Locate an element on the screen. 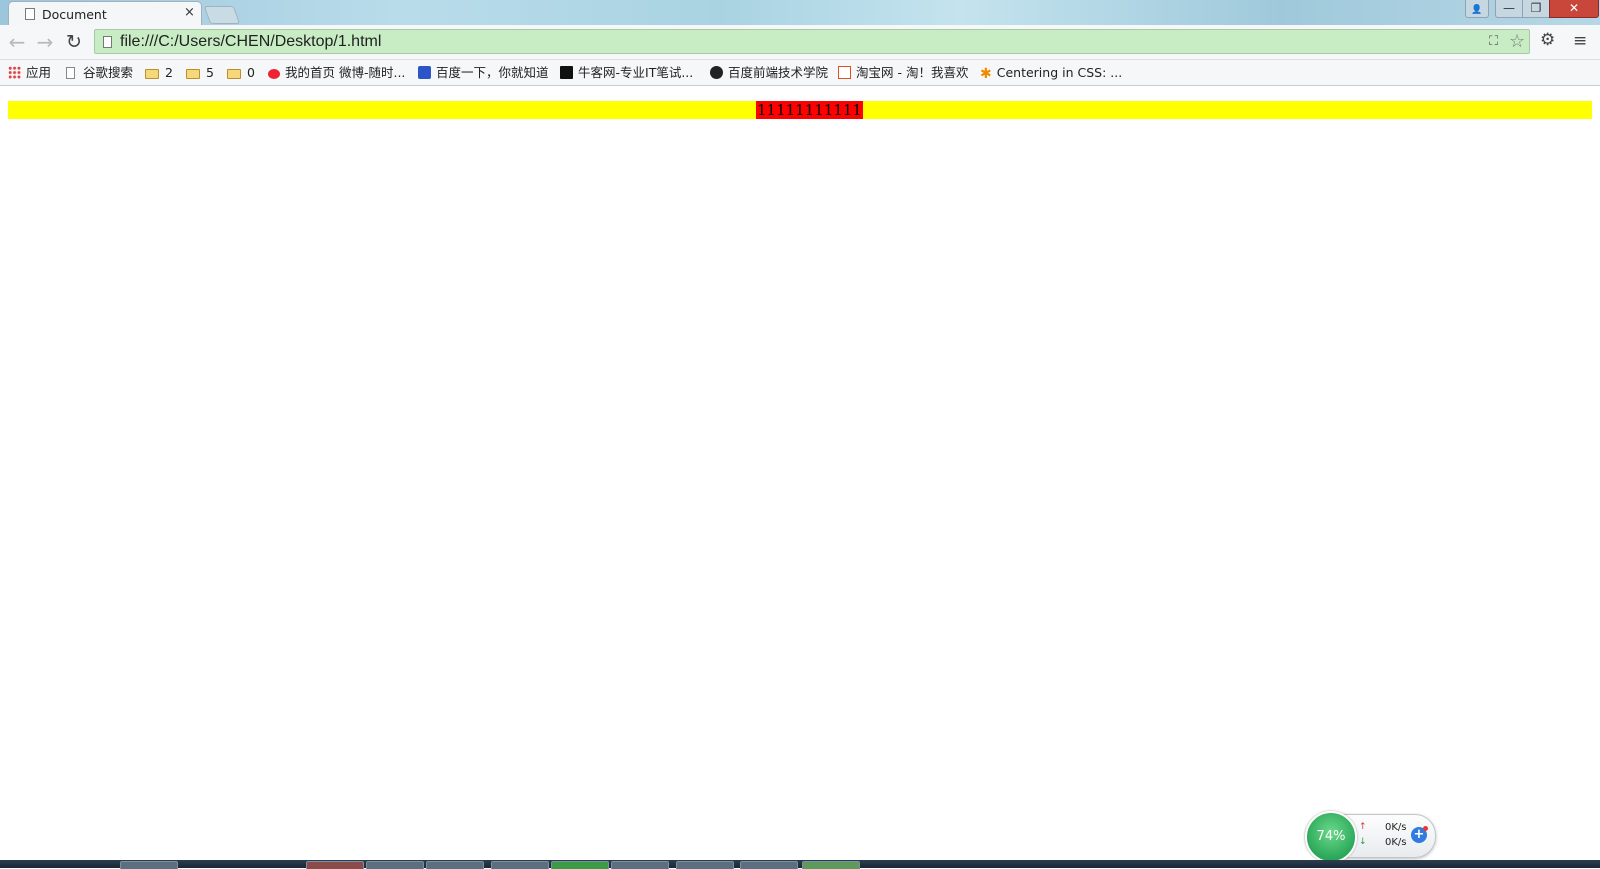 The width and height of the screenshot is (1600, 869). bookmark-folder-0: 0 is located at coordinates (241, 72).